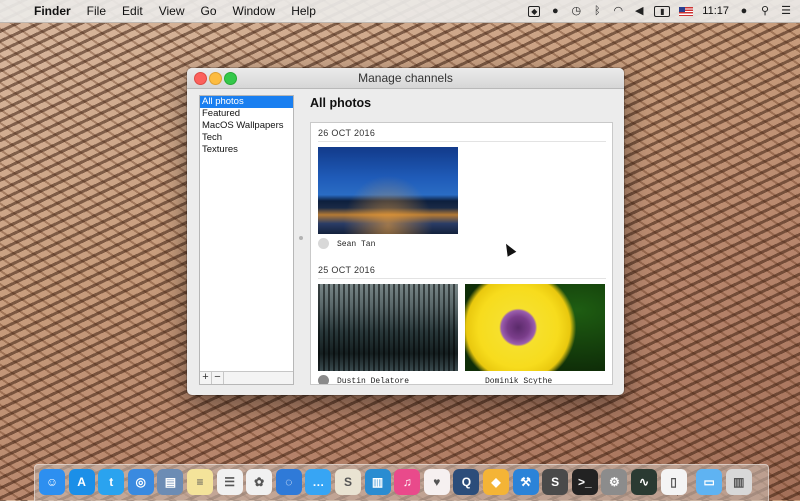  I want to click on photos-icon: ✿, so click(259, 482).